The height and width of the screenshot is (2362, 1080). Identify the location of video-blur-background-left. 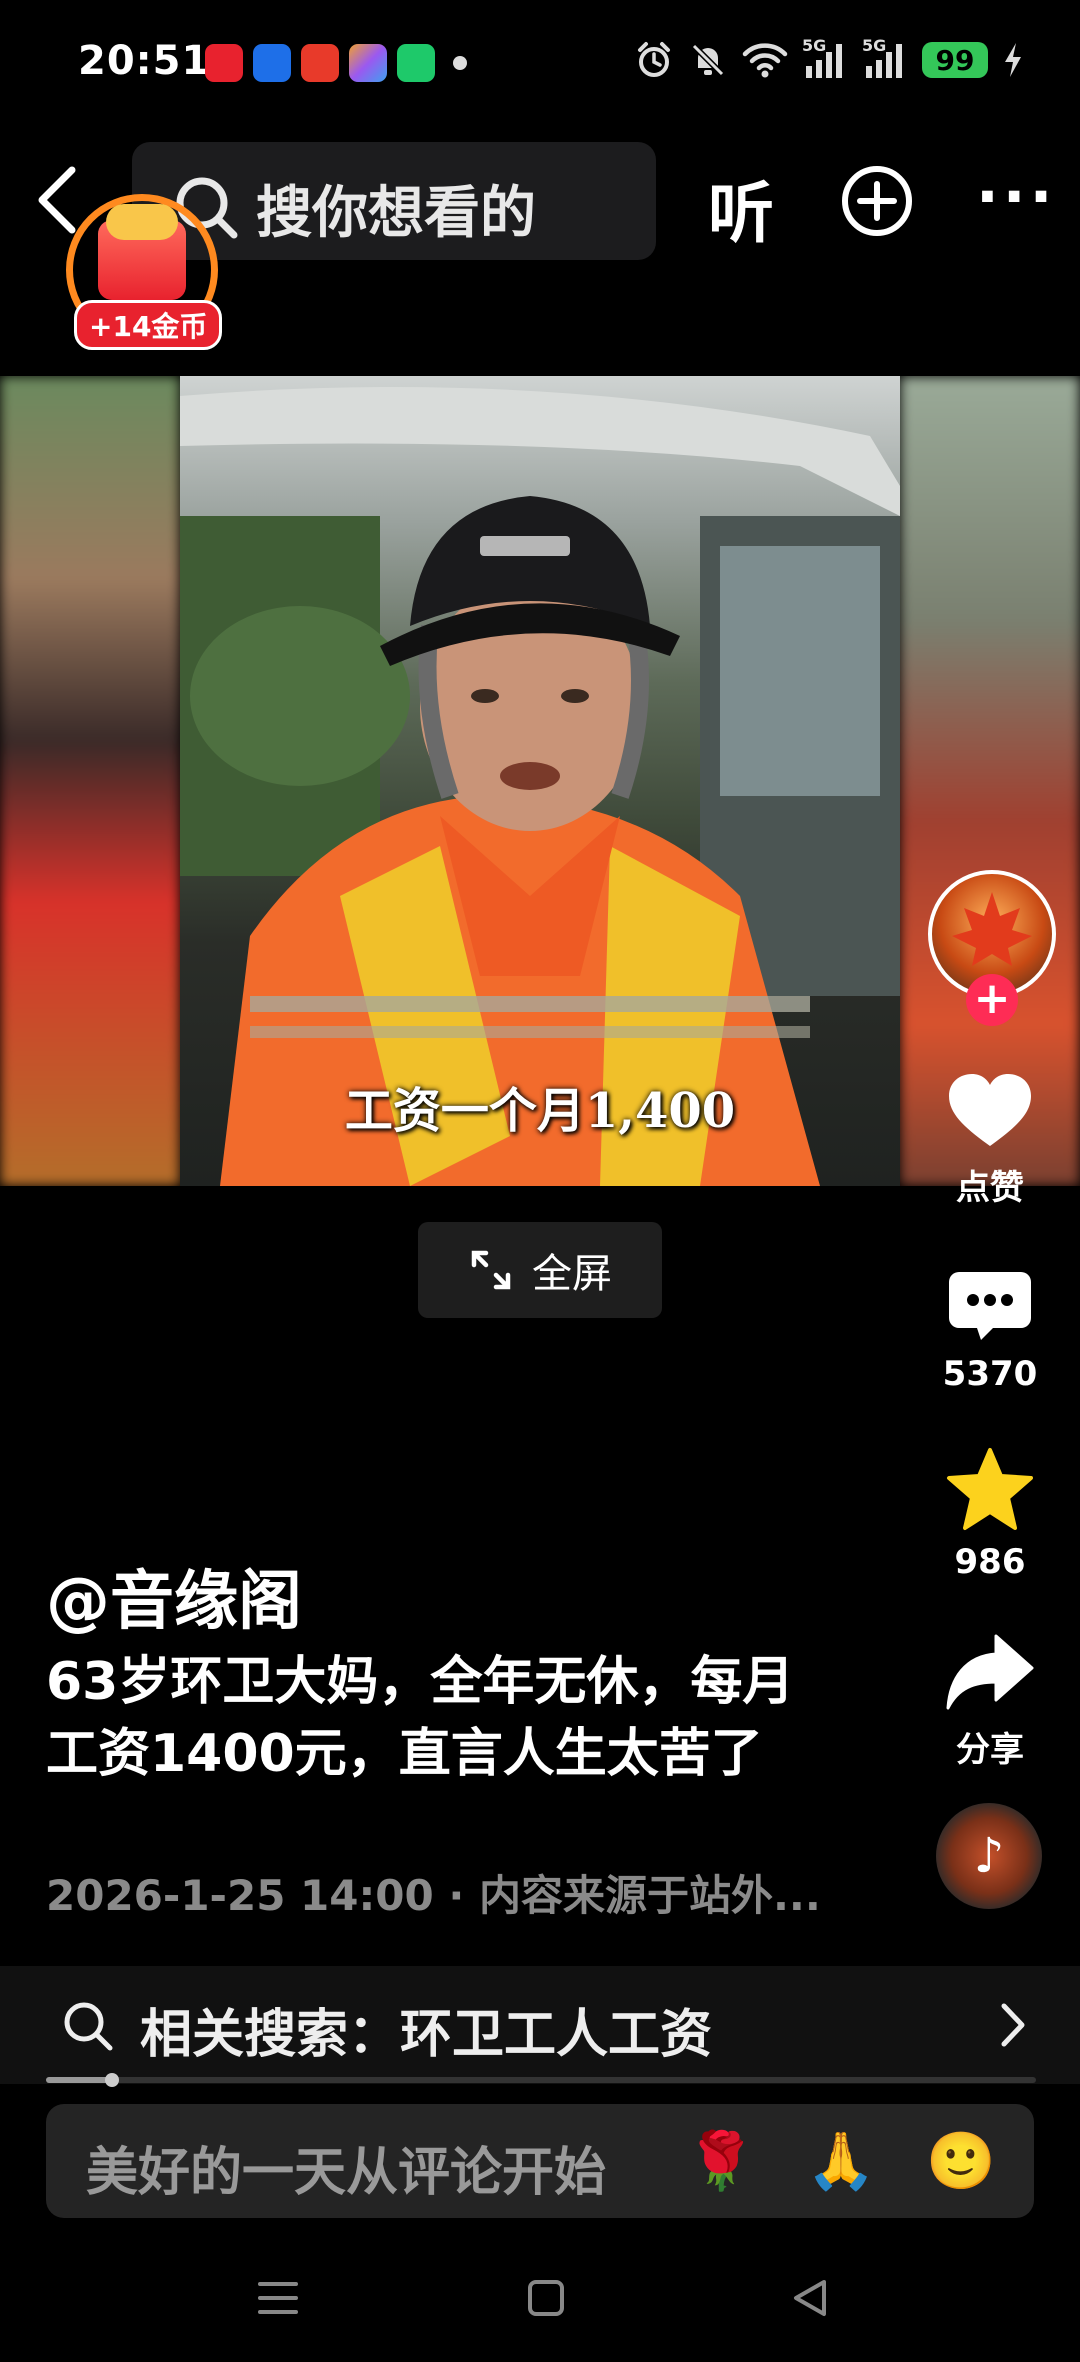
(90, 781).